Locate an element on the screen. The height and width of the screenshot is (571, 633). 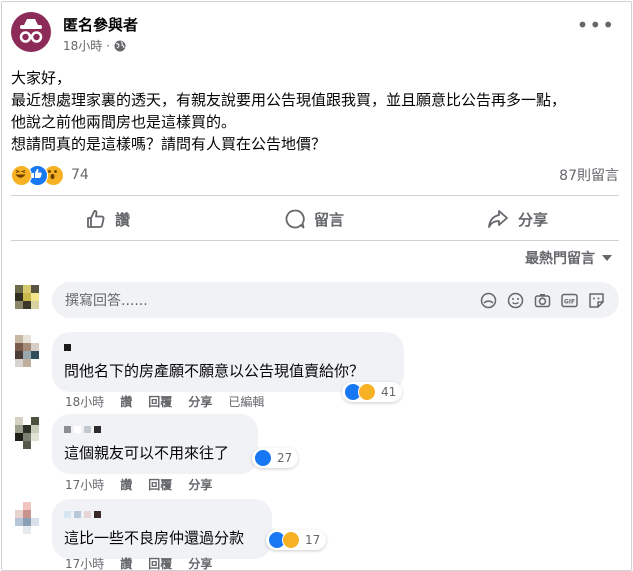
my-avatar is located at coordinates (27, 299).